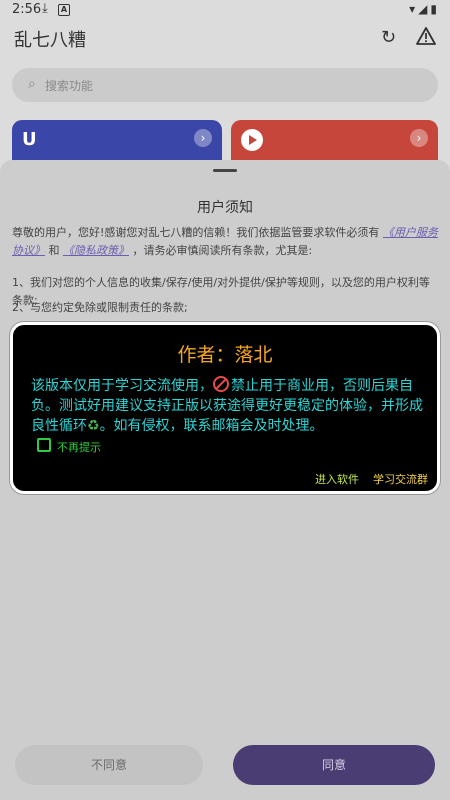  Describe the element at coordinates (400, 479) in the screenshot. I see `study-group-button: 学习交流群` at that location.